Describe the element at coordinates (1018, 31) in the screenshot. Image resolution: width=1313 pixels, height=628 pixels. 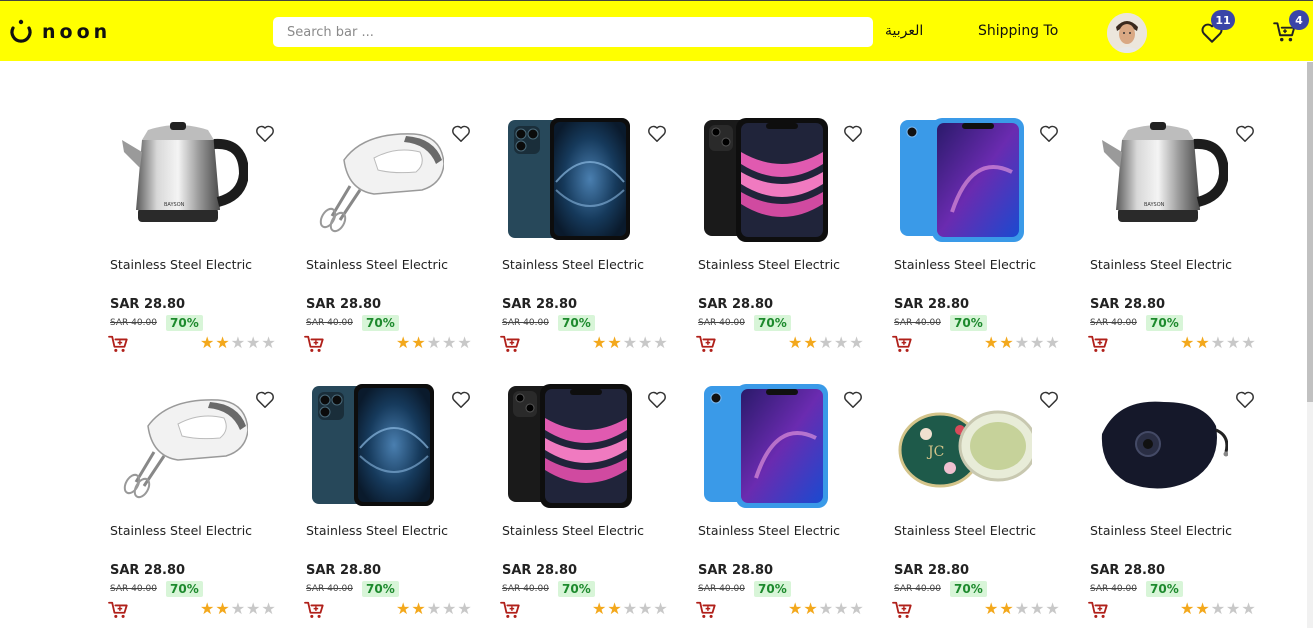
I see `shipping-to-link: Shipping To` at that location.